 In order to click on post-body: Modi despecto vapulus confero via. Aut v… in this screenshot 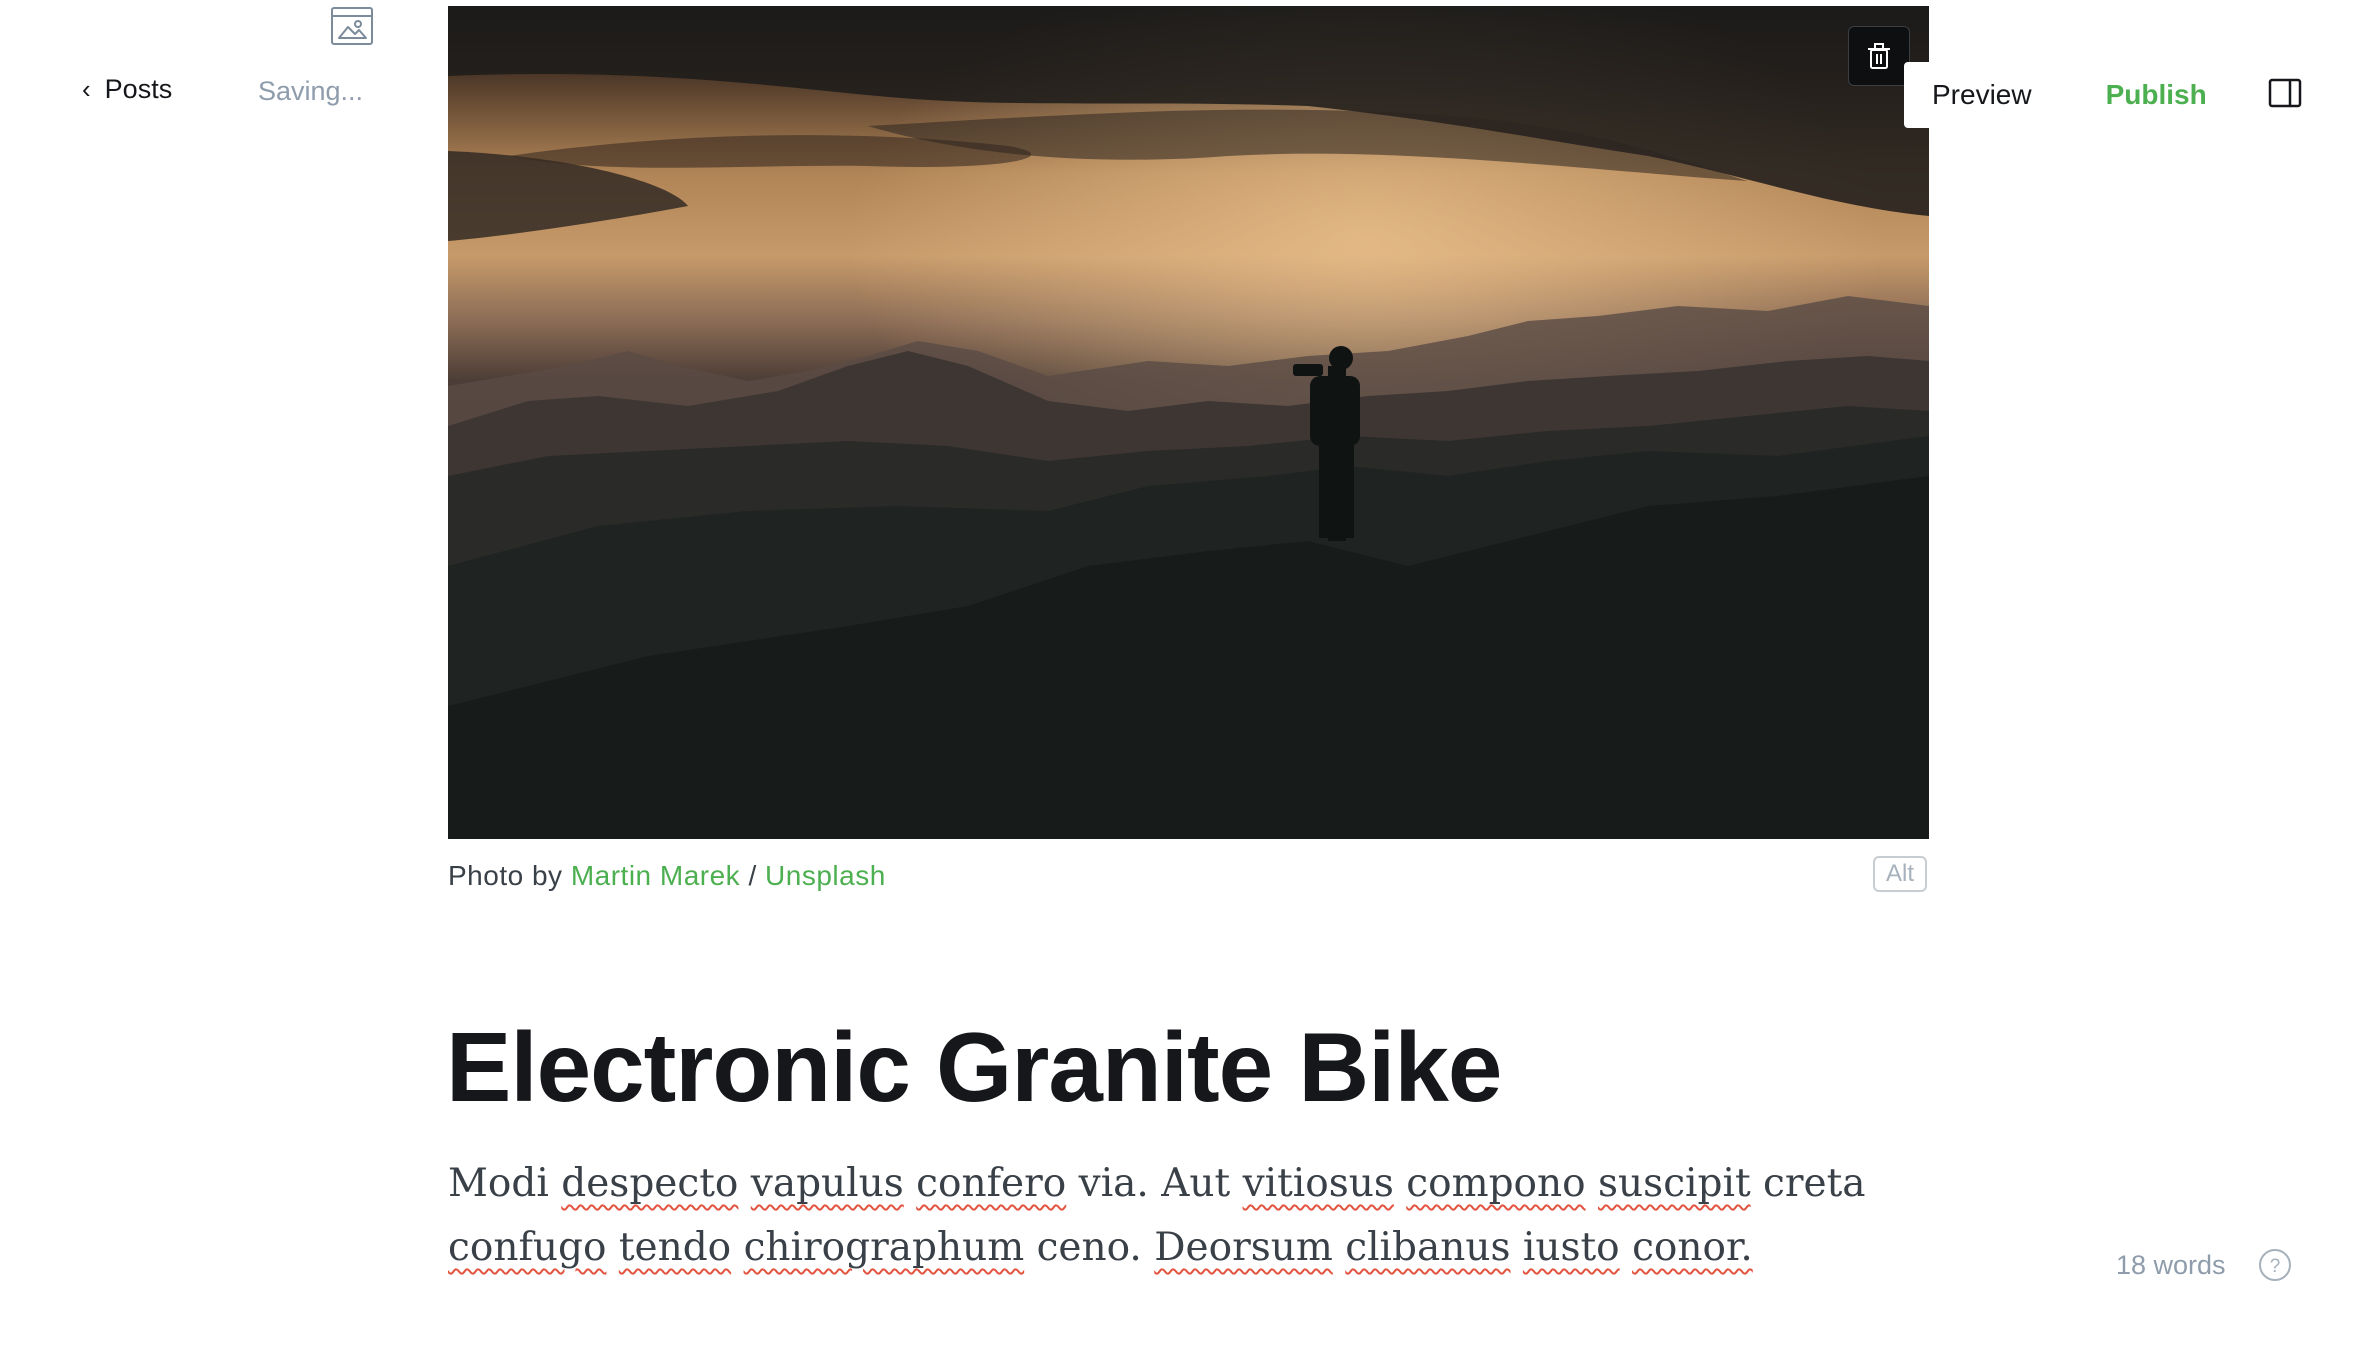, I will do `click(1193, 1216)`.